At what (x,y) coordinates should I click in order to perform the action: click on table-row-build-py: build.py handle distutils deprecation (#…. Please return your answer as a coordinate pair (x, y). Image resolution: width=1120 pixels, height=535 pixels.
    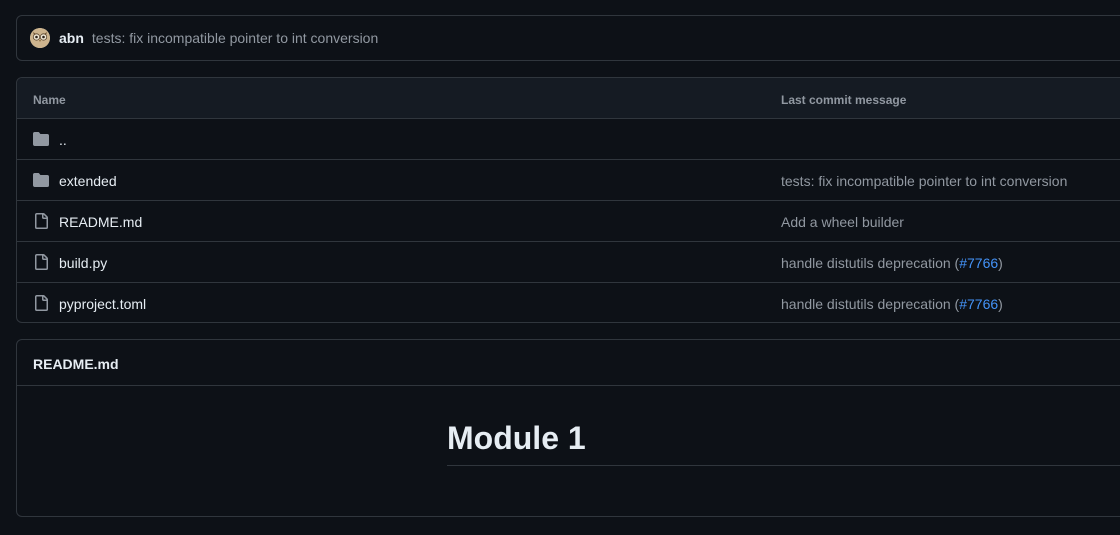
    Looking at the image, I should click on (568, 262).